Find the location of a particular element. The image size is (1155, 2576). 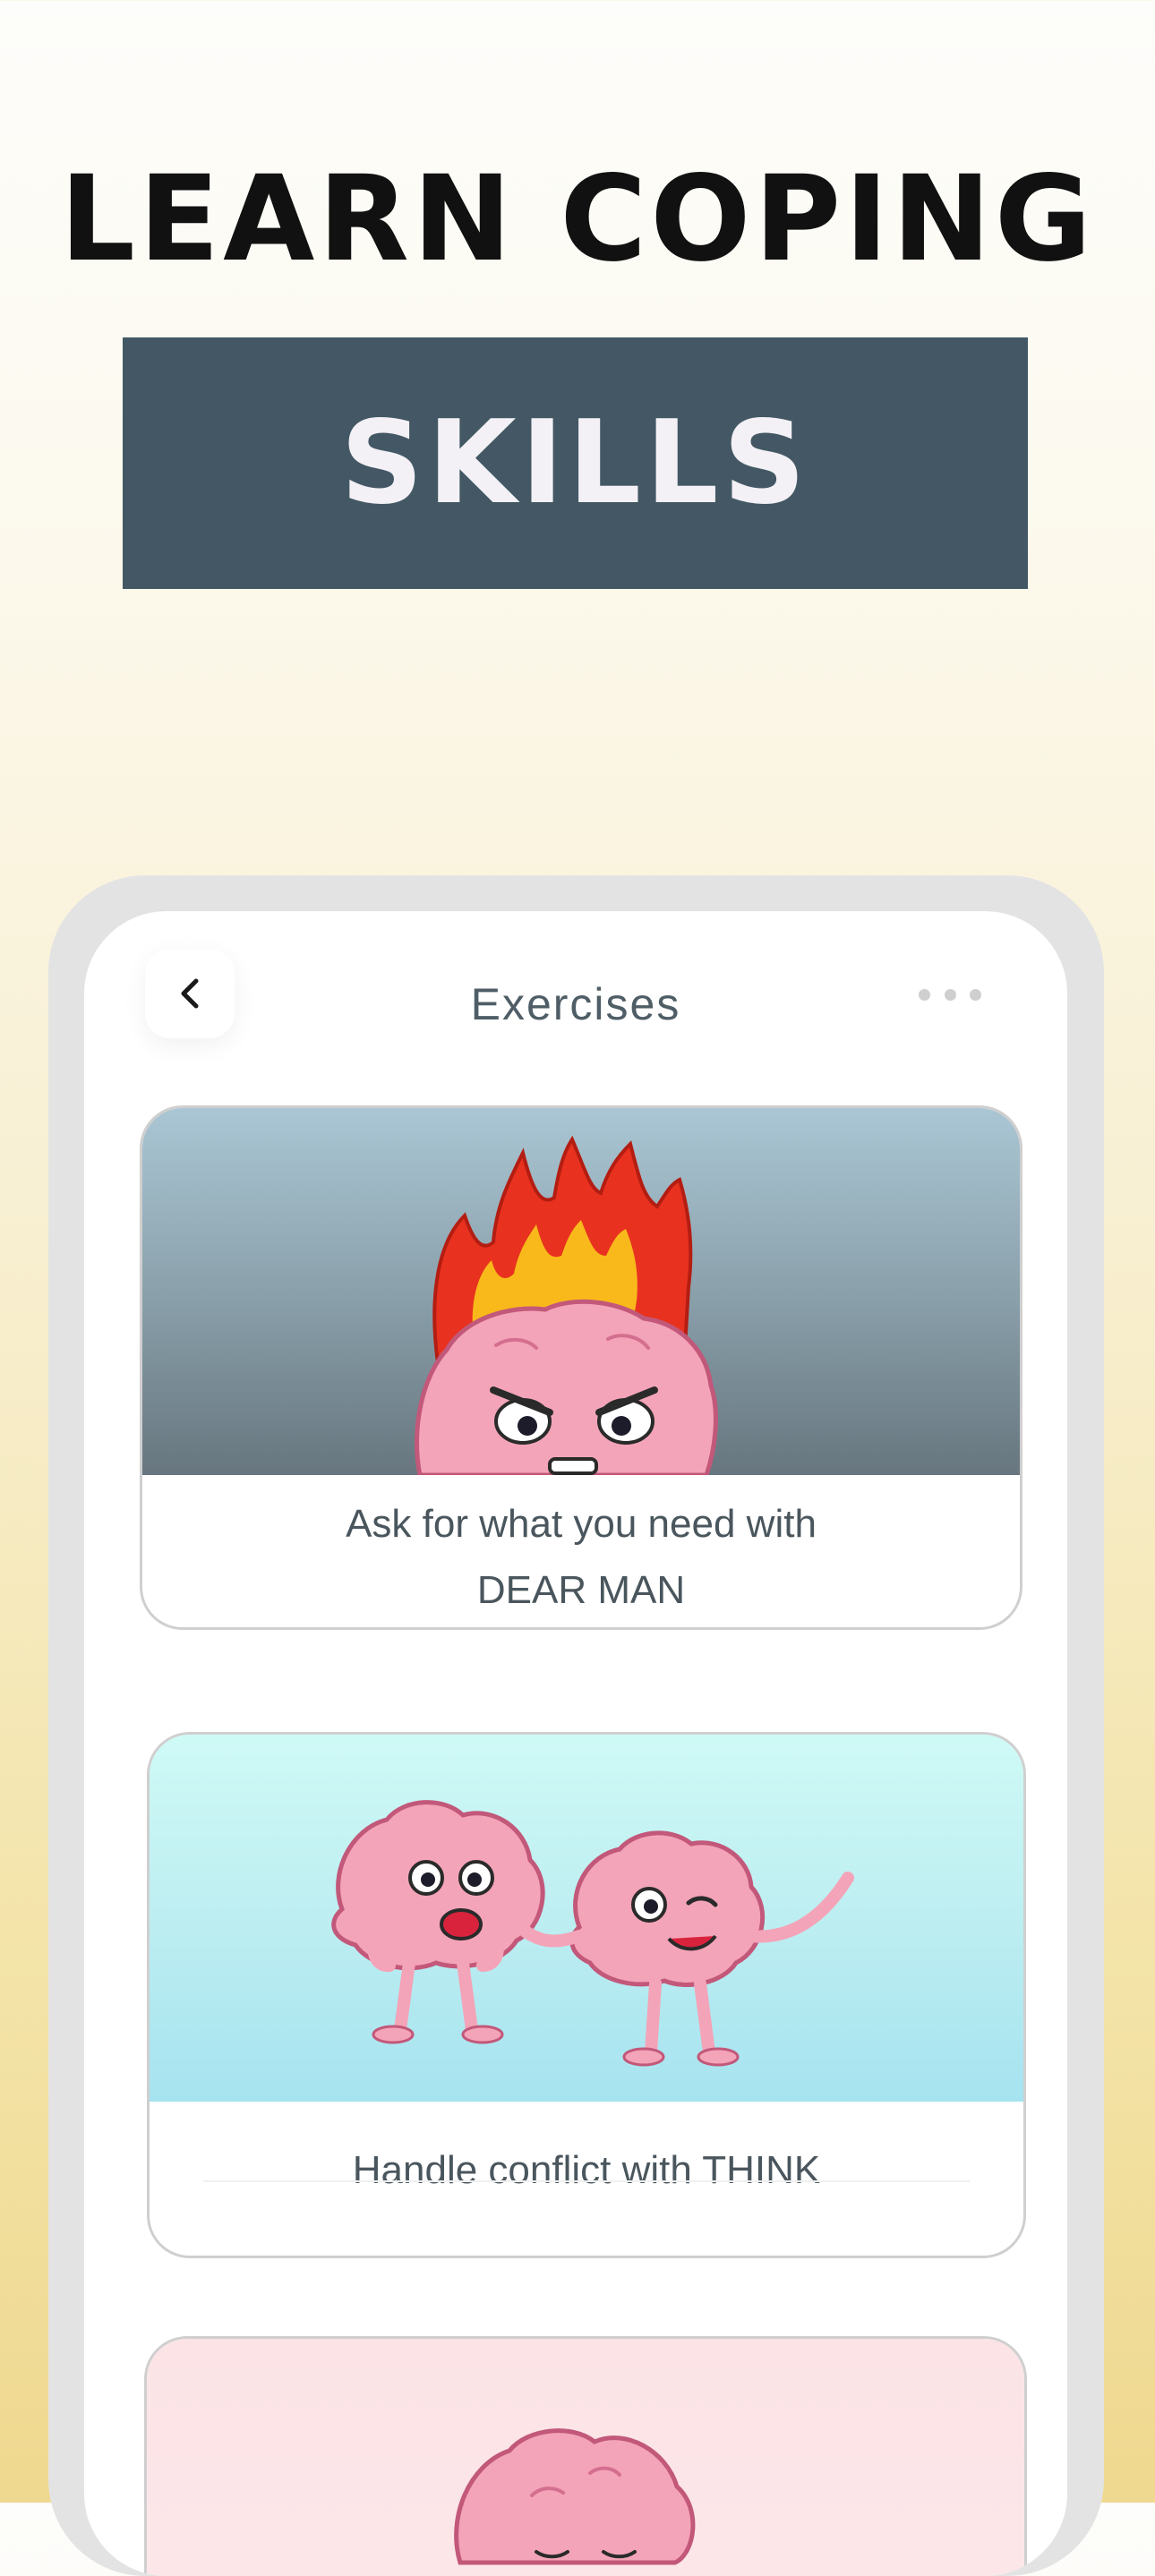

exercise-card-third is located at coordinates (585, 2456).